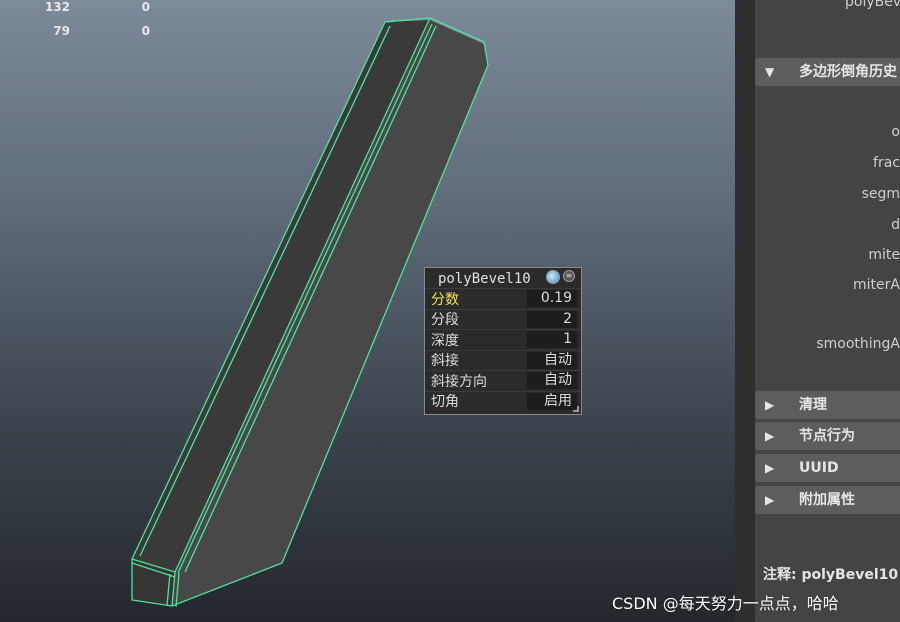 This screenshot has height=622, width=900. Describe the element at coordinates (445, 361) in the screenshot. I see `popup-row-label: 斜接` at that location.